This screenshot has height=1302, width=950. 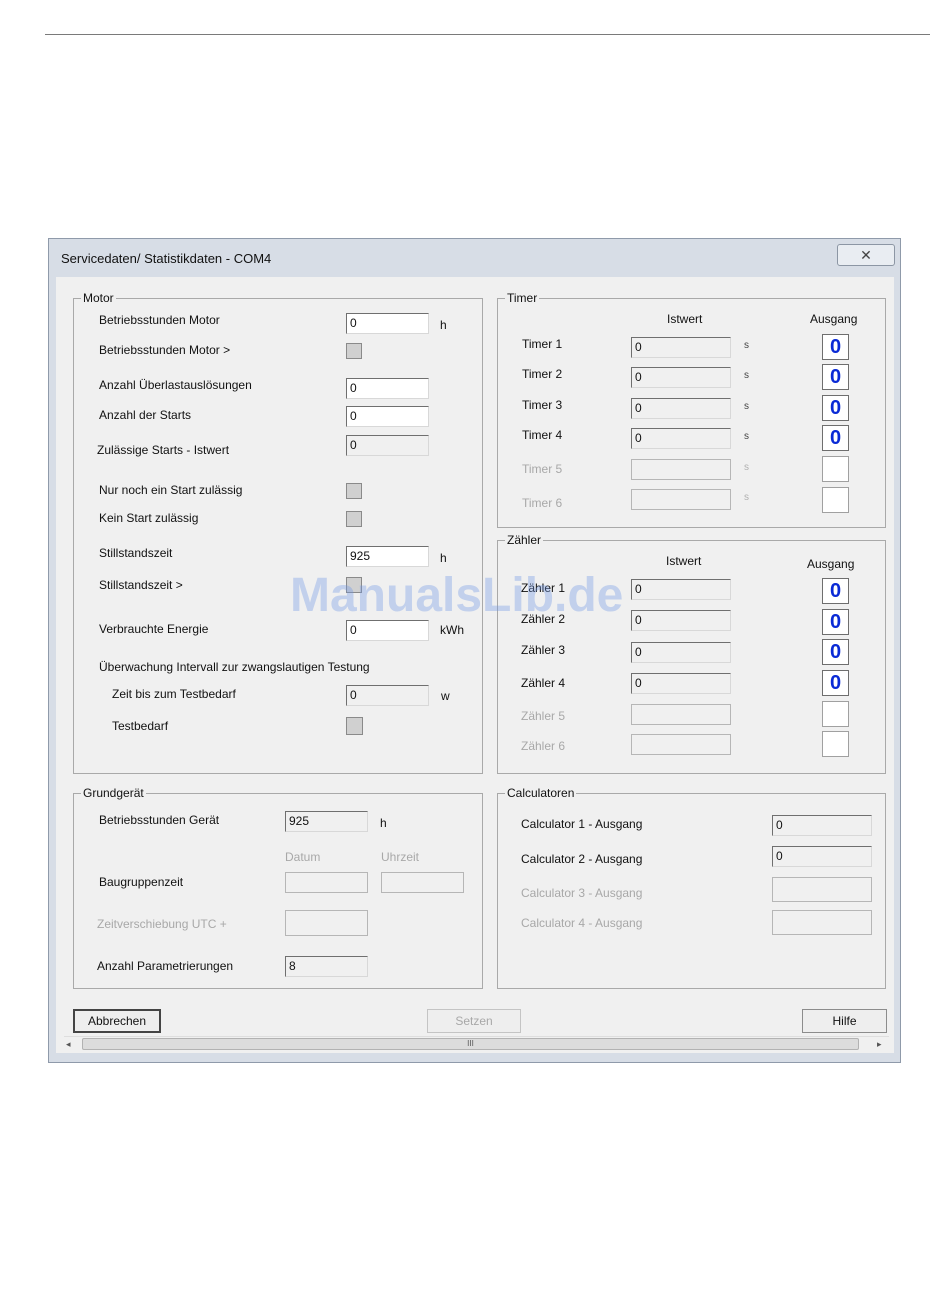 What do you see at coordinates (835, 347) in the screenshot?
I see `timer-1-output: 0` at bounding box center [835, 347].